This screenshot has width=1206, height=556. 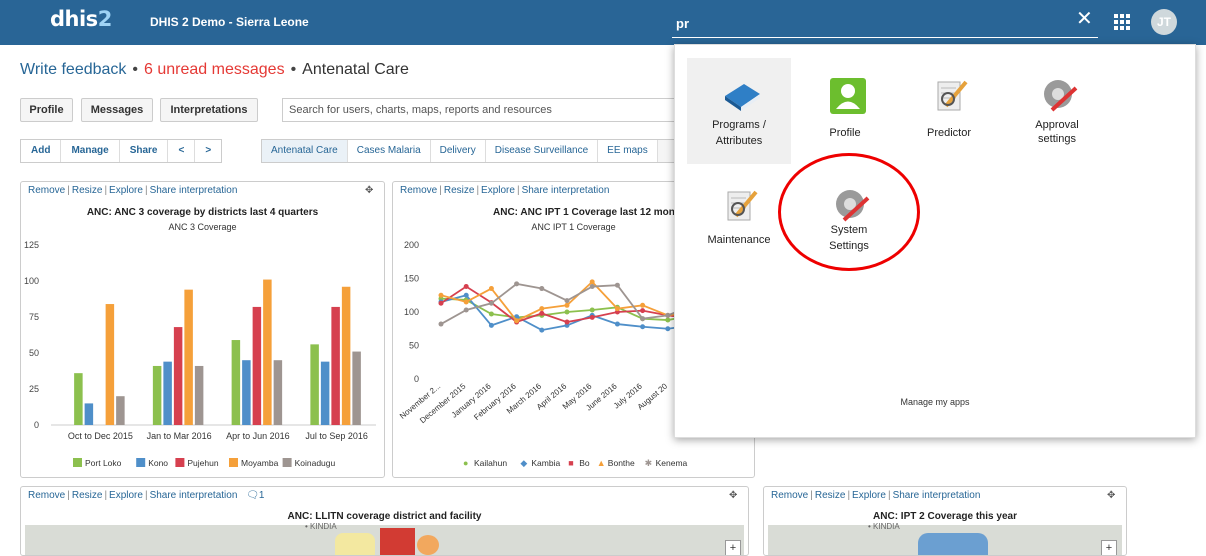 What do you see at coordinates (209, 110) in the screenshot?
I see `interpretations-button: Interpretations` at bounding box center [209, 110].